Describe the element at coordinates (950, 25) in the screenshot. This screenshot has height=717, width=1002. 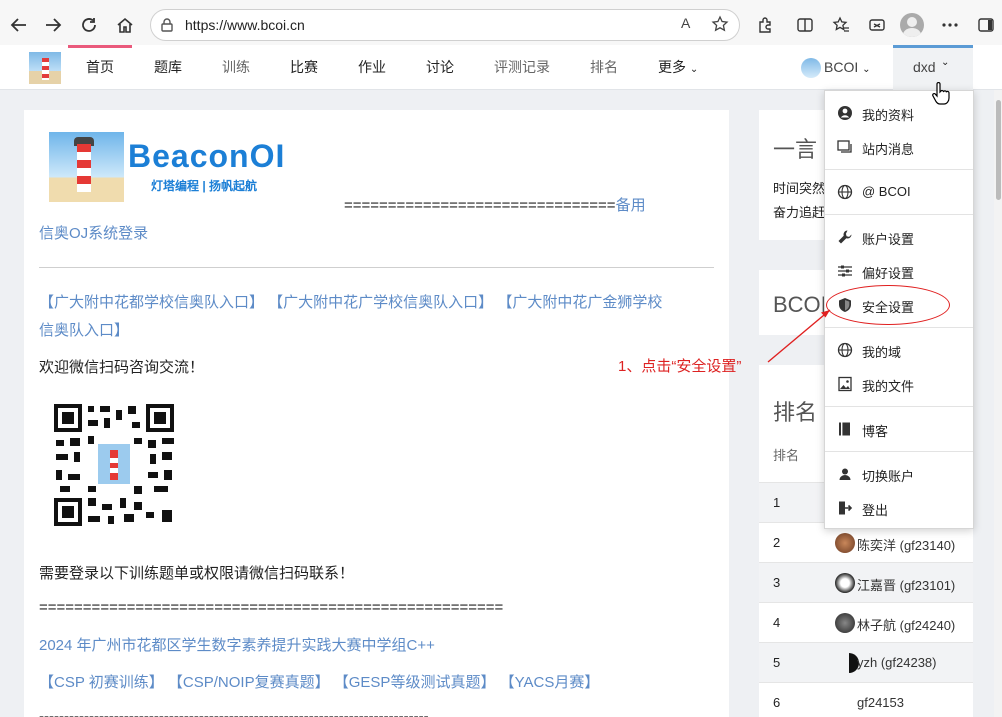
I see `more-icon` at that location.